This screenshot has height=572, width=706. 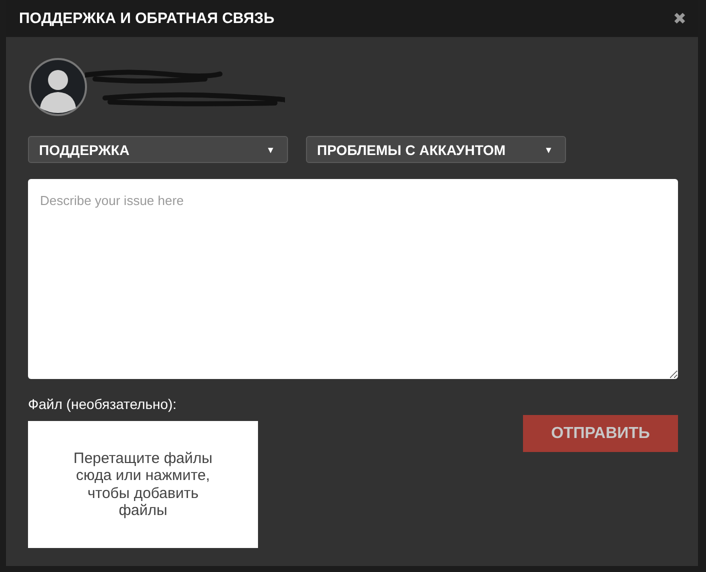 What do you see at coordinates (679, 18) in the screenshot?
I see `close-button: ✖` at bounding box center [679, 18].